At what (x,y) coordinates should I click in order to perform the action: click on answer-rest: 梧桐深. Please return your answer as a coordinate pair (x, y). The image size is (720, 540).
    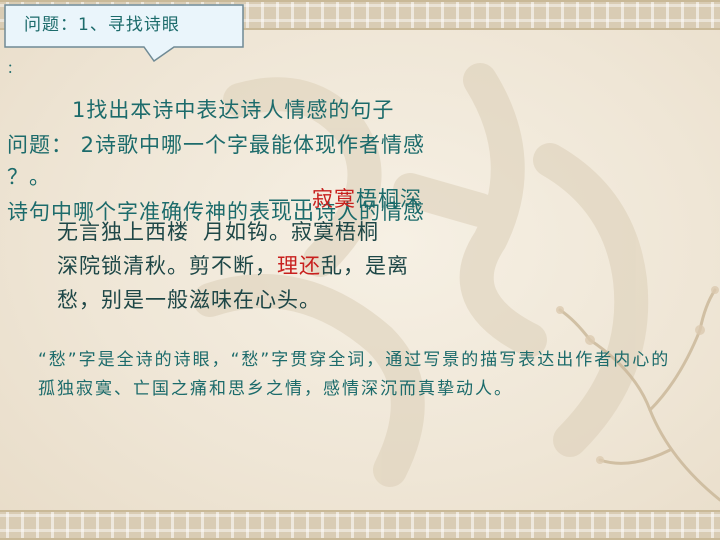
    Looking at the image, I should click on (389, 199).